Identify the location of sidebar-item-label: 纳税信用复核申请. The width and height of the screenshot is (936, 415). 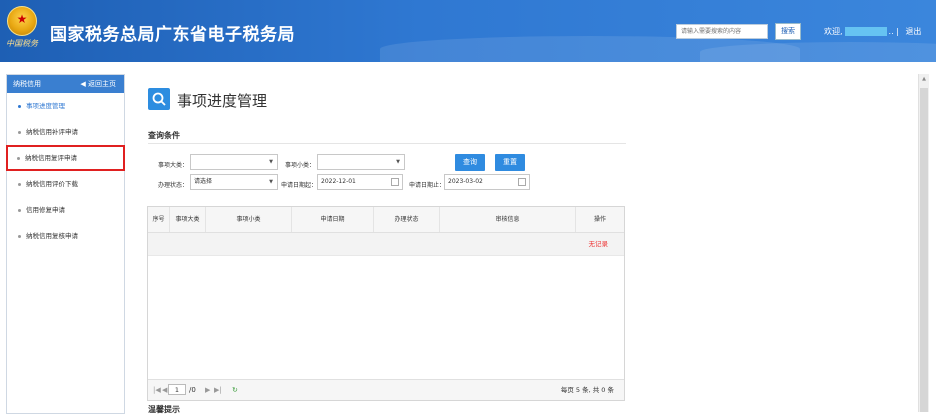
(52, 236).